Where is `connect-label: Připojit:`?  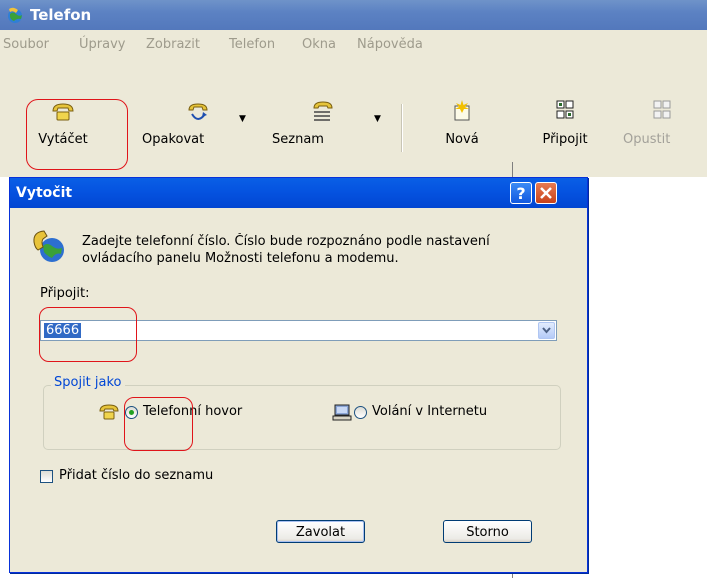 connect-label: Připojit: is located at coordinates (65, 293).